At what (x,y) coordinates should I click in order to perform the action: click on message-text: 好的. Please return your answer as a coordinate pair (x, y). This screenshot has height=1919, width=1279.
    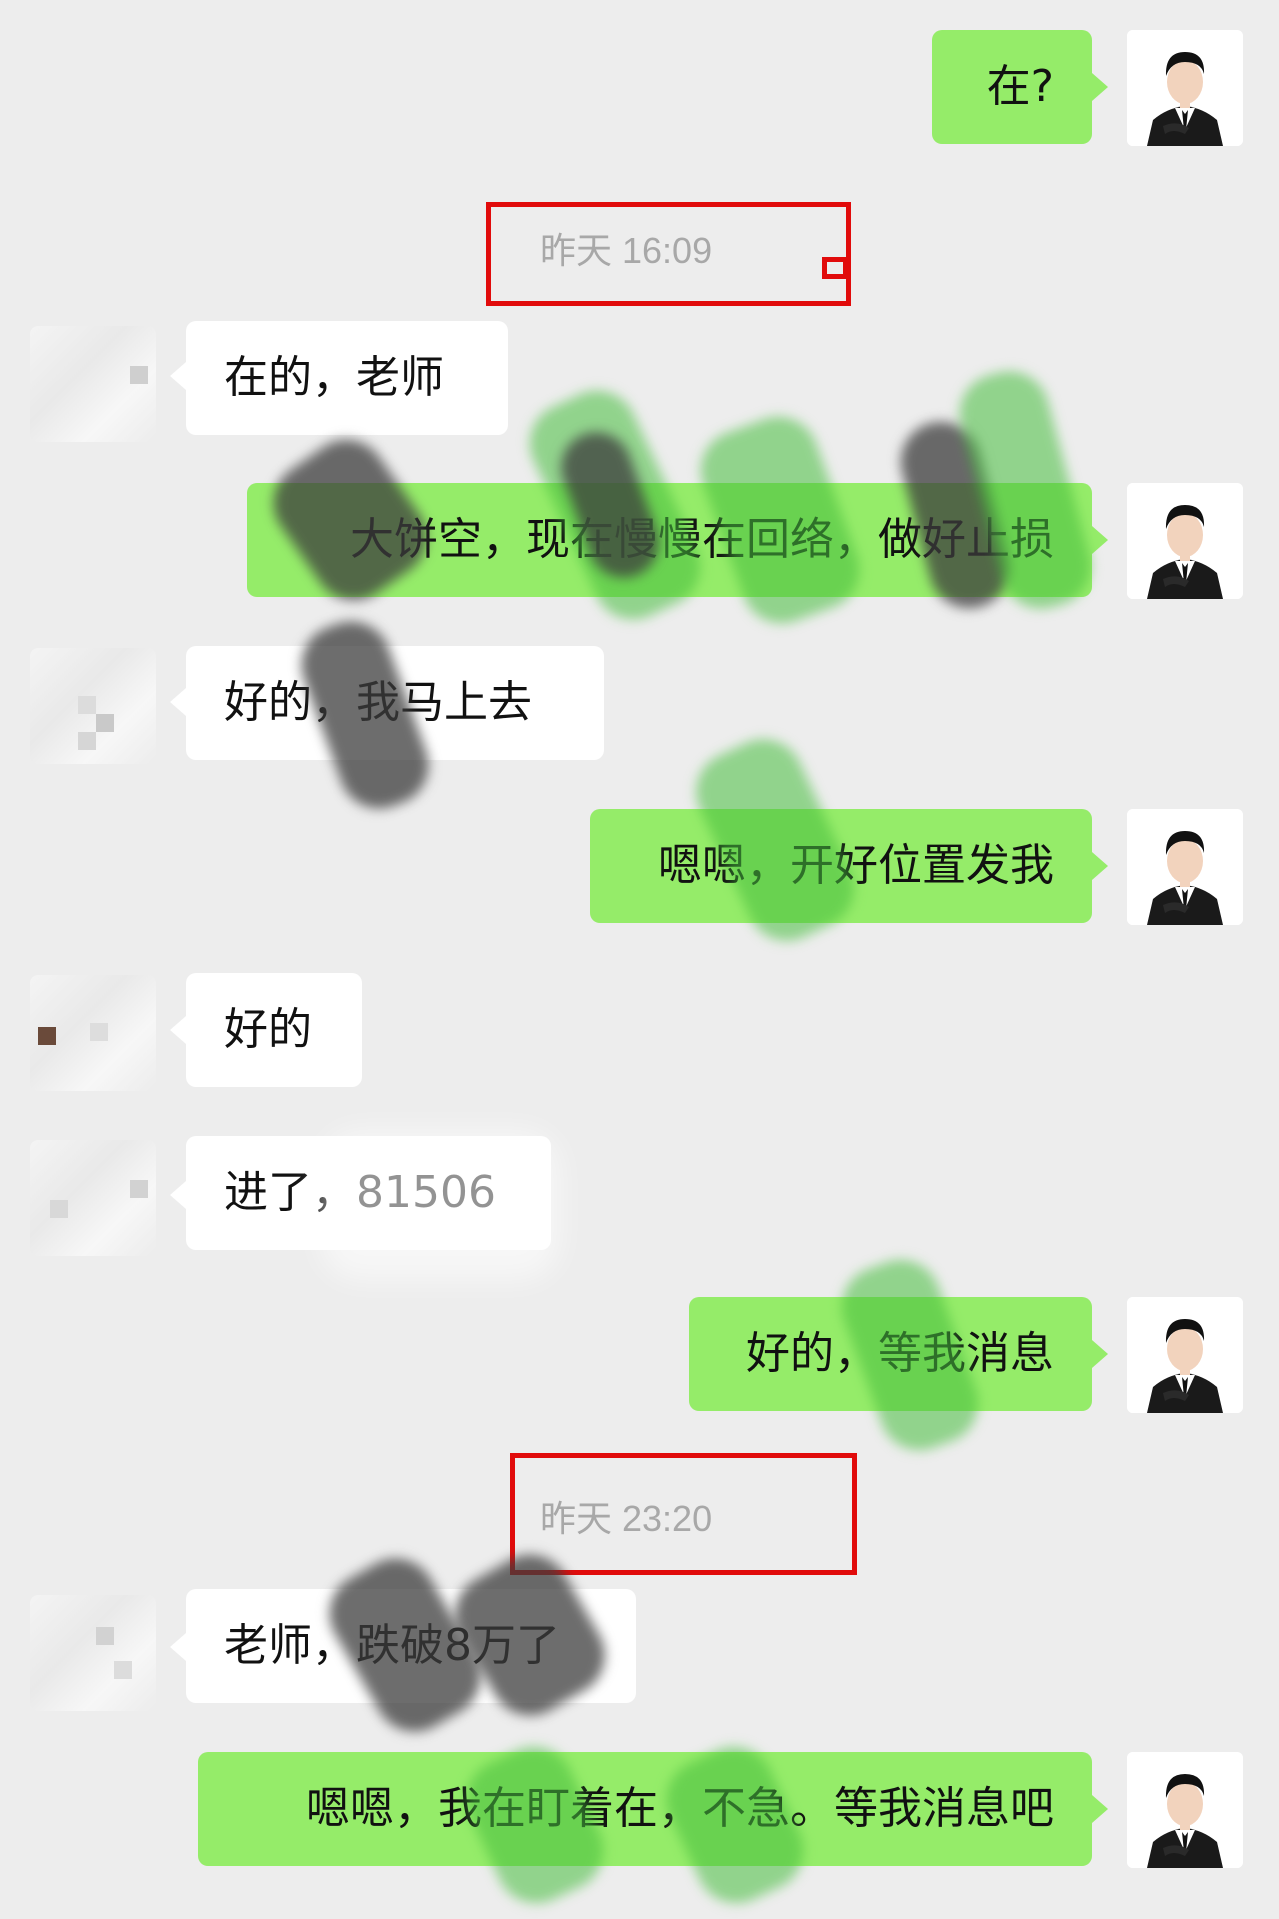
    Looking at the image, I should click on (268, 1029).